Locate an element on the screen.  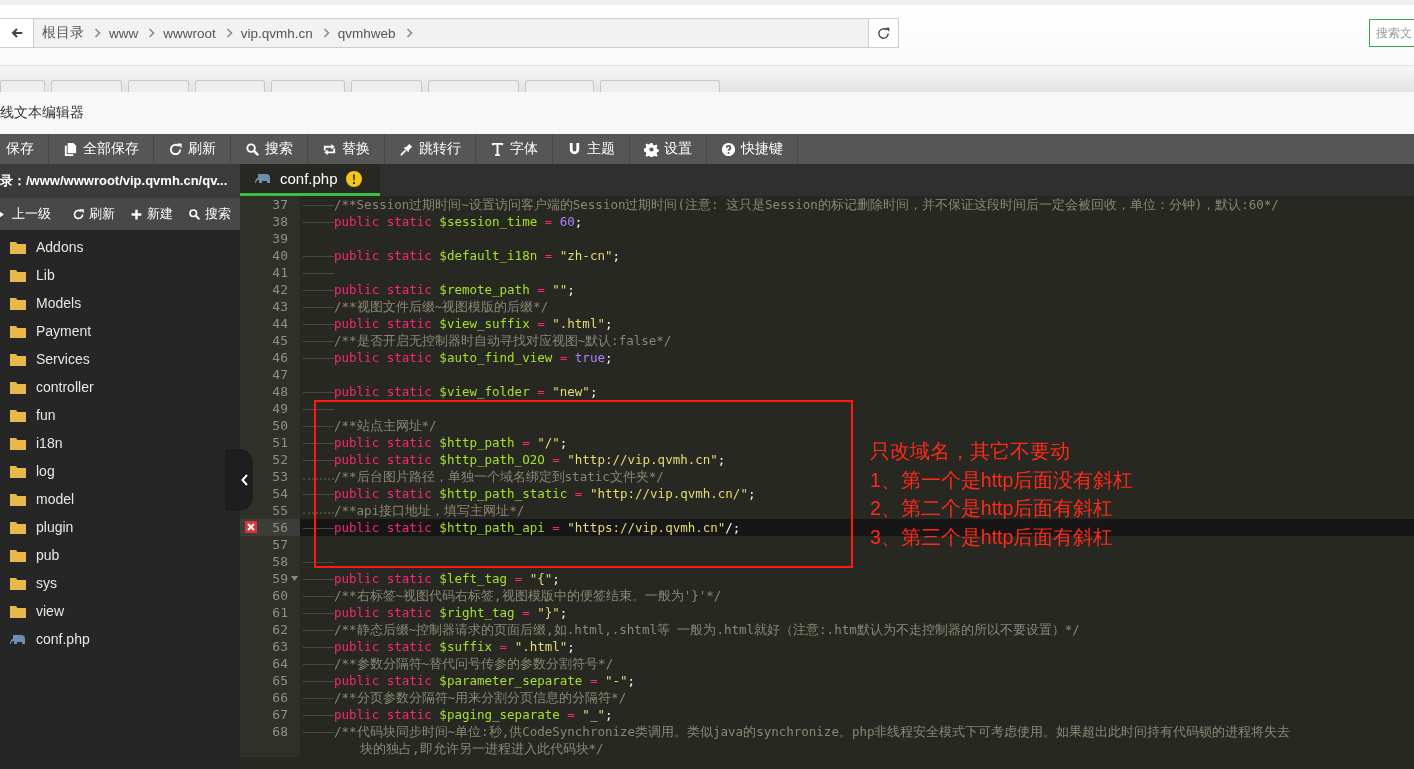
line-number: 41 is located at coordinates (279, 272).